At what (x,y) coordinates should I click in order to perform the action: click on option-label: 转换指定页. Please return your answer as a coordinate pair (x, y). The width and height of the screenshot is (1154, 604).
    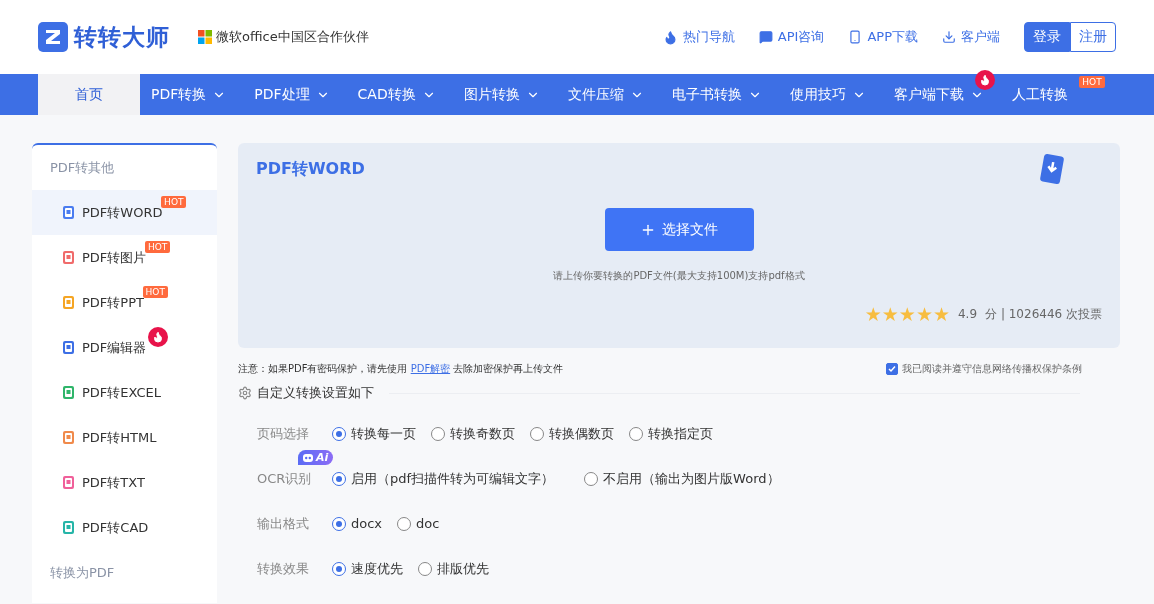
    Looking at the image, I should click on (680, 433).